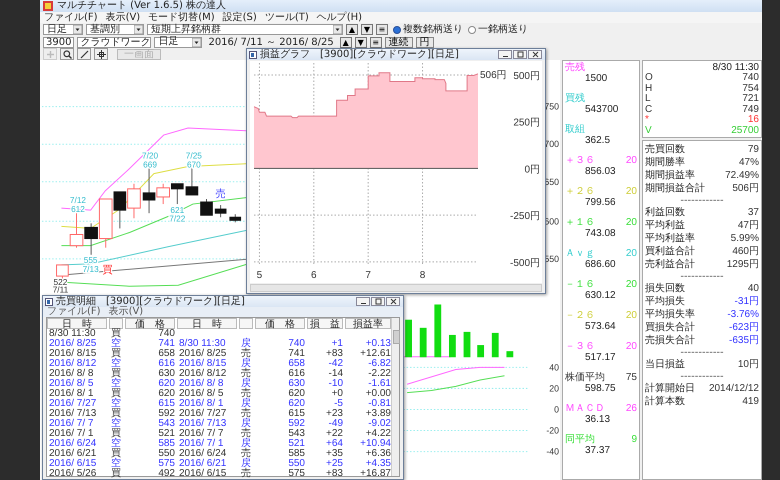  What do you see at coordinates (368, 323) in the screenshot?
I see `column-header: 損益率` at bounding box center [368, 323].